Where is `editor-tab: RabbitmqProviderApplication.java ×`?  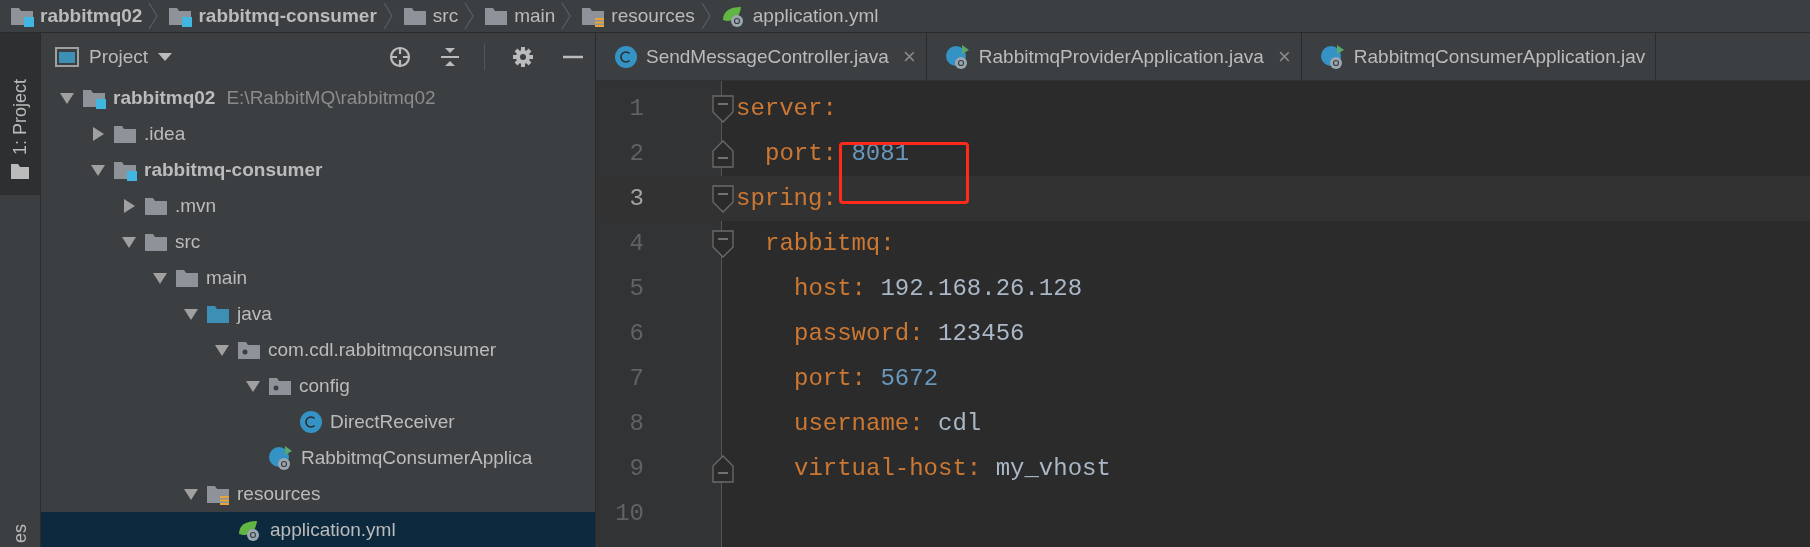 editor-tab: RabbitmqProviderApplication.java × is located at coordinates (1114, 56).